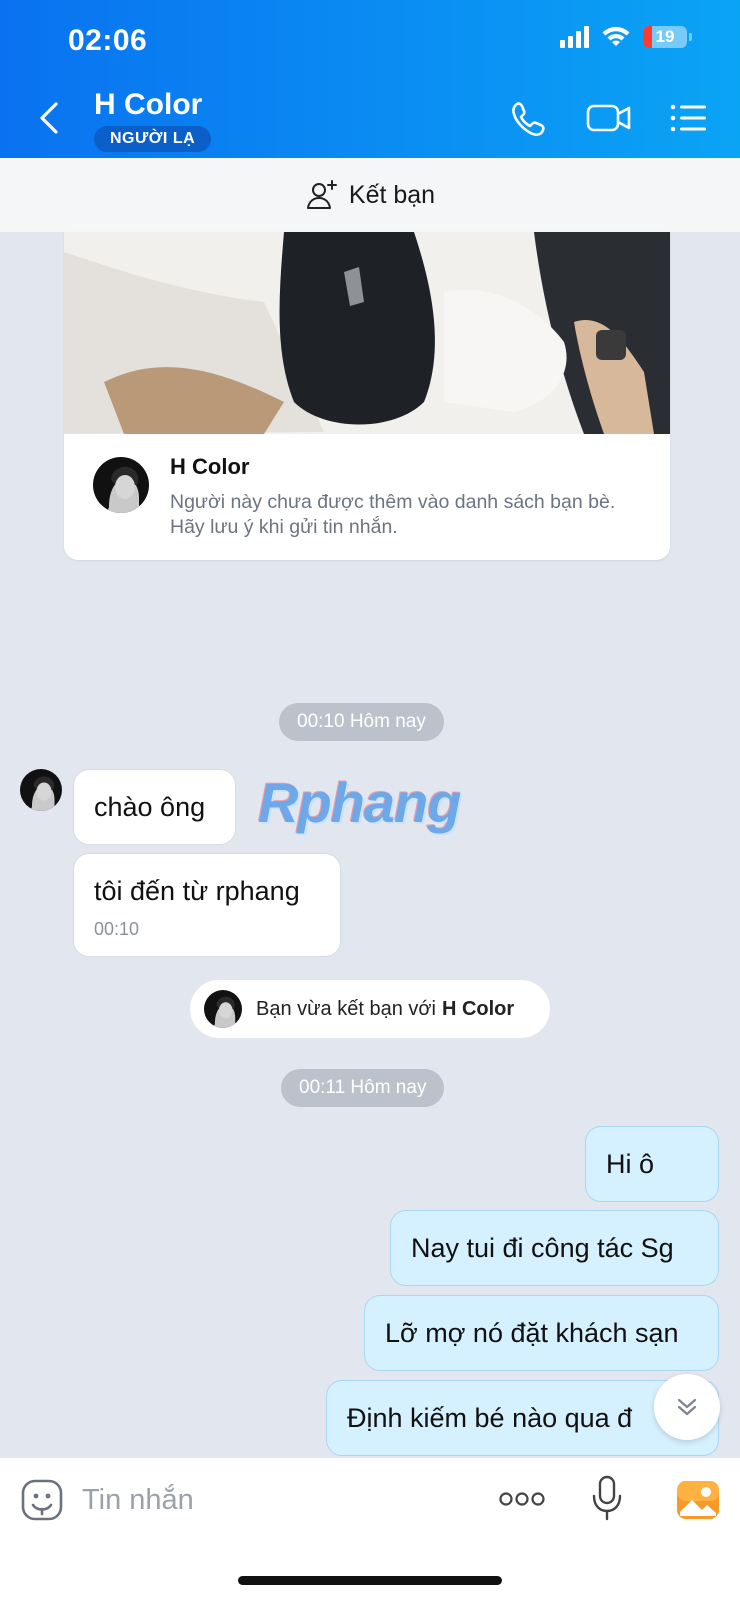 This screenshot has width=740, height=1600. What do you see at coordinates (148, 105) in the screenshot?
I see `contact-name: H Color` at bounding box center [148, 105].